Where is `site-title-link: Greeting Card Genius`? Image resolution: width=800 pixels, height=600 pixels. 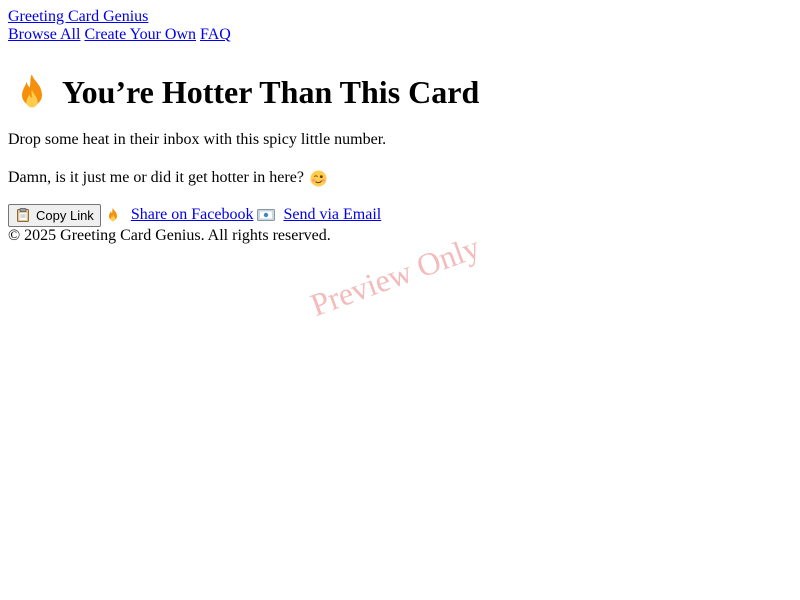 site-title-link: Greeting Card Genius is located at coordinates (400, 17).